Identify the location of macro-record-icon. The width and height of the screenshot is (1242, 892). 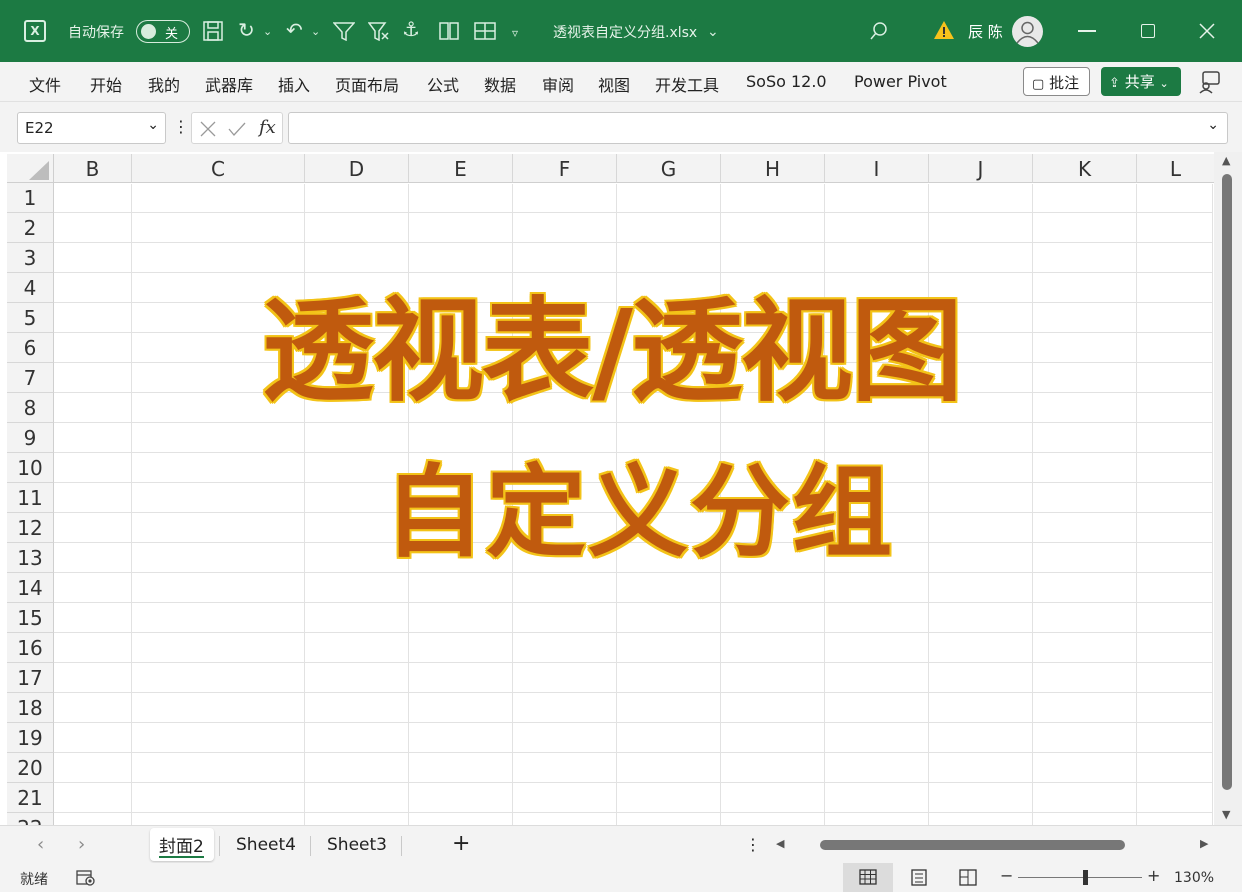
(86, 878).